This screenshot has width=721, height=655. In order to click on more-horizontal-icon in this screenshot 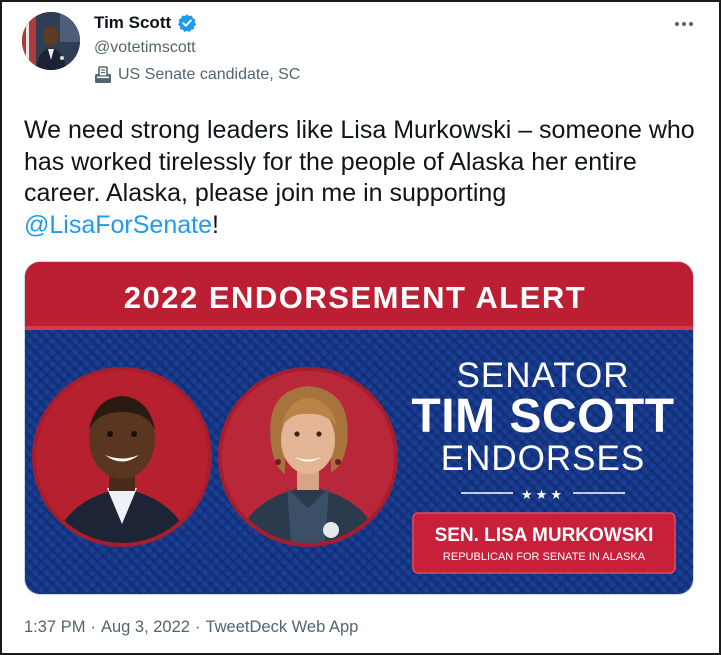, I will do `click(684, 24)`.